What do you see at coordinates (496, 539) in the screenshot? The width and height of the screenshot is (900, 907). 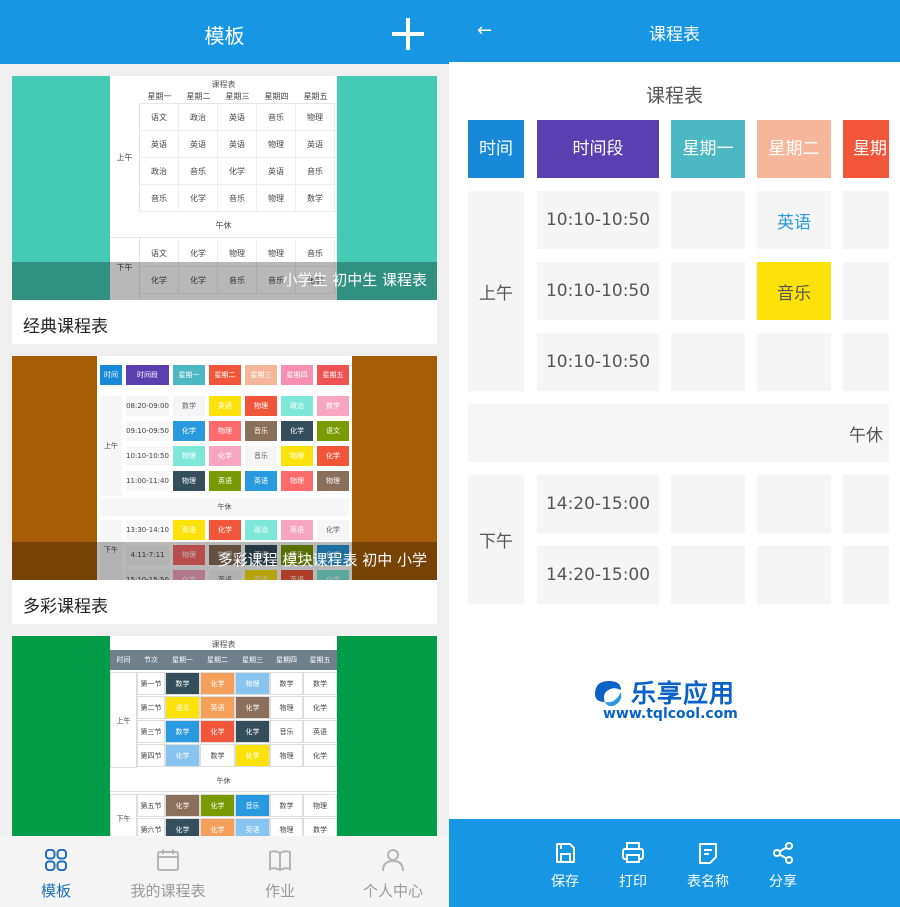 I see `afternoon-label: 下午` at bounding box center [496, 539].